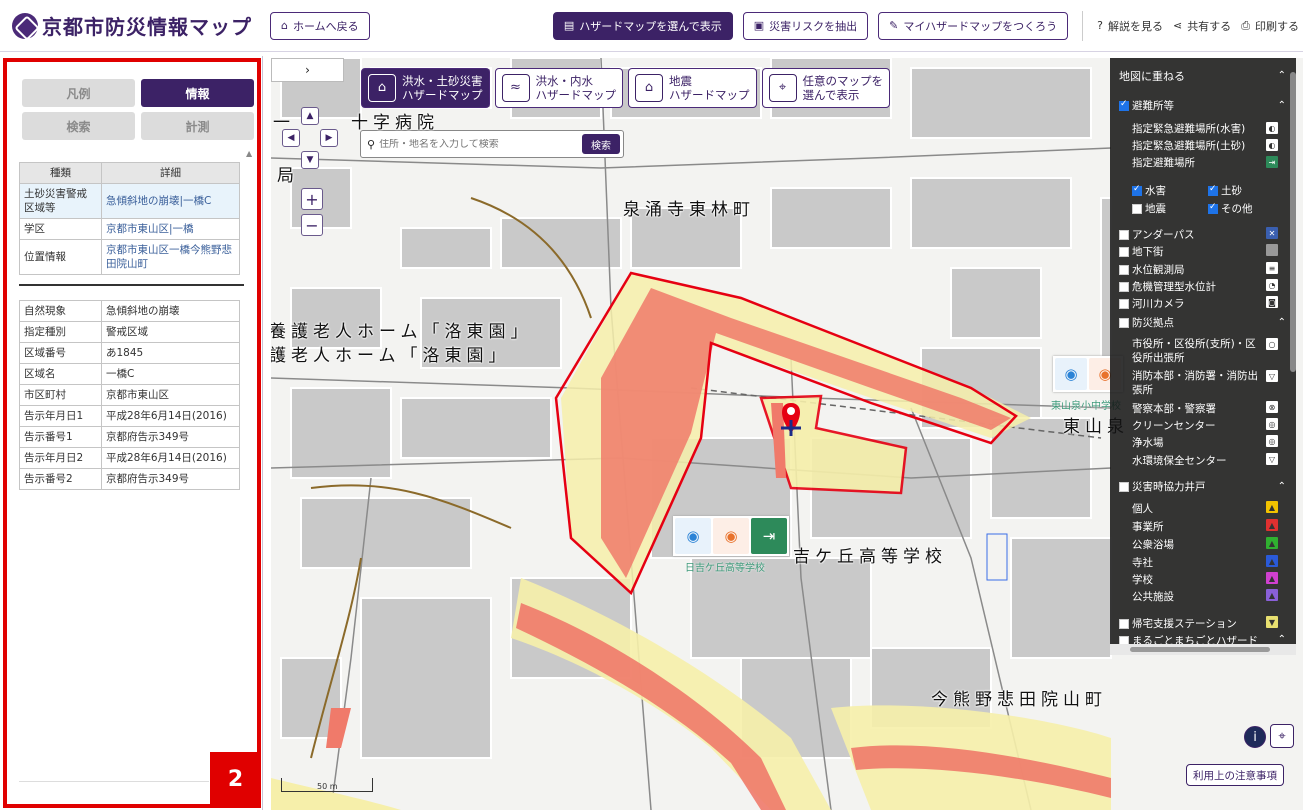 This screenshot has width=1303, height=810. What do you see at coordinates (1230, 208) in the screenshot?
I see `hazard-check-other: その他` at bounding box center [1230, 208].